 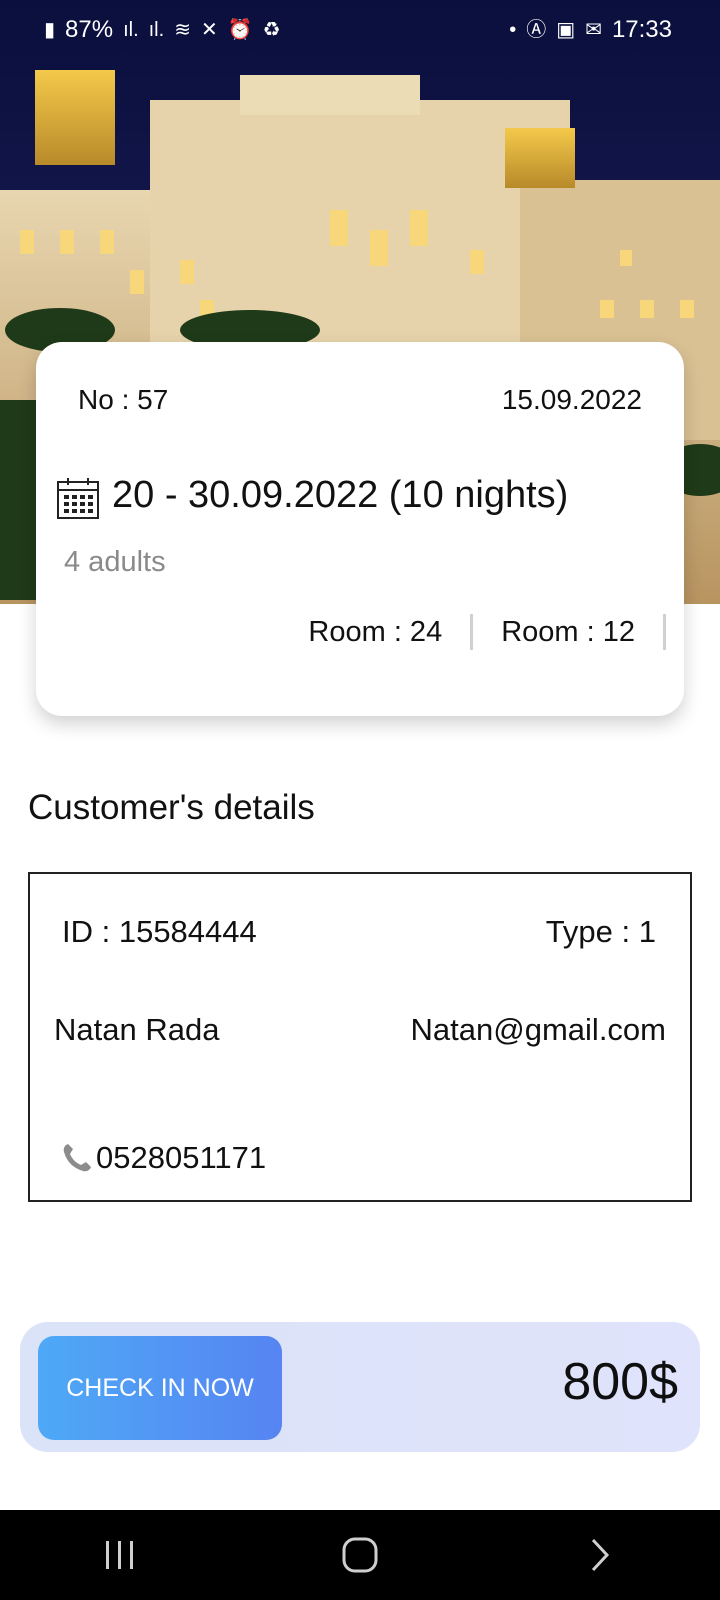 What do you see at coordinates (77, 1158) in the screenshot?
I see `phone-icon` at bounding box center [77, 1158].